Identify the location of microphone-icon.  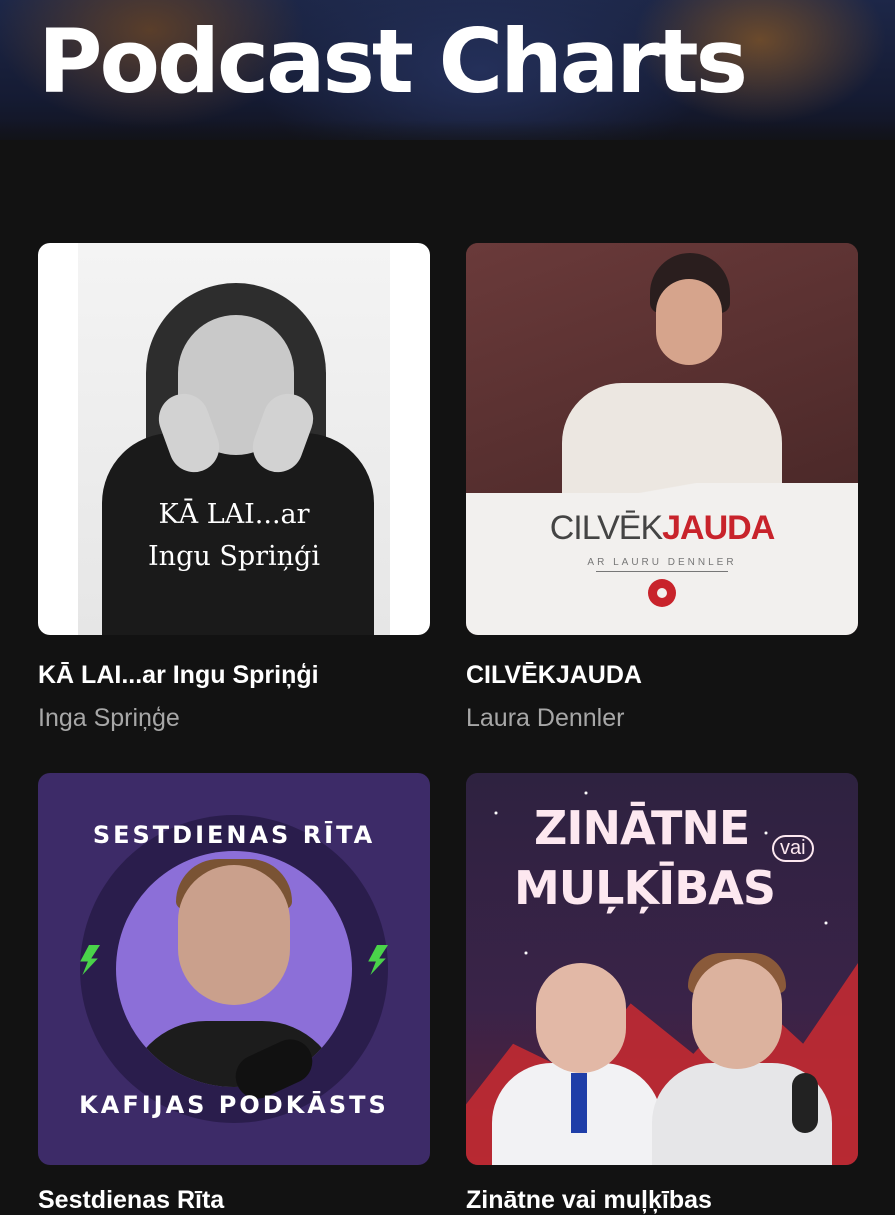
(805, 1103).